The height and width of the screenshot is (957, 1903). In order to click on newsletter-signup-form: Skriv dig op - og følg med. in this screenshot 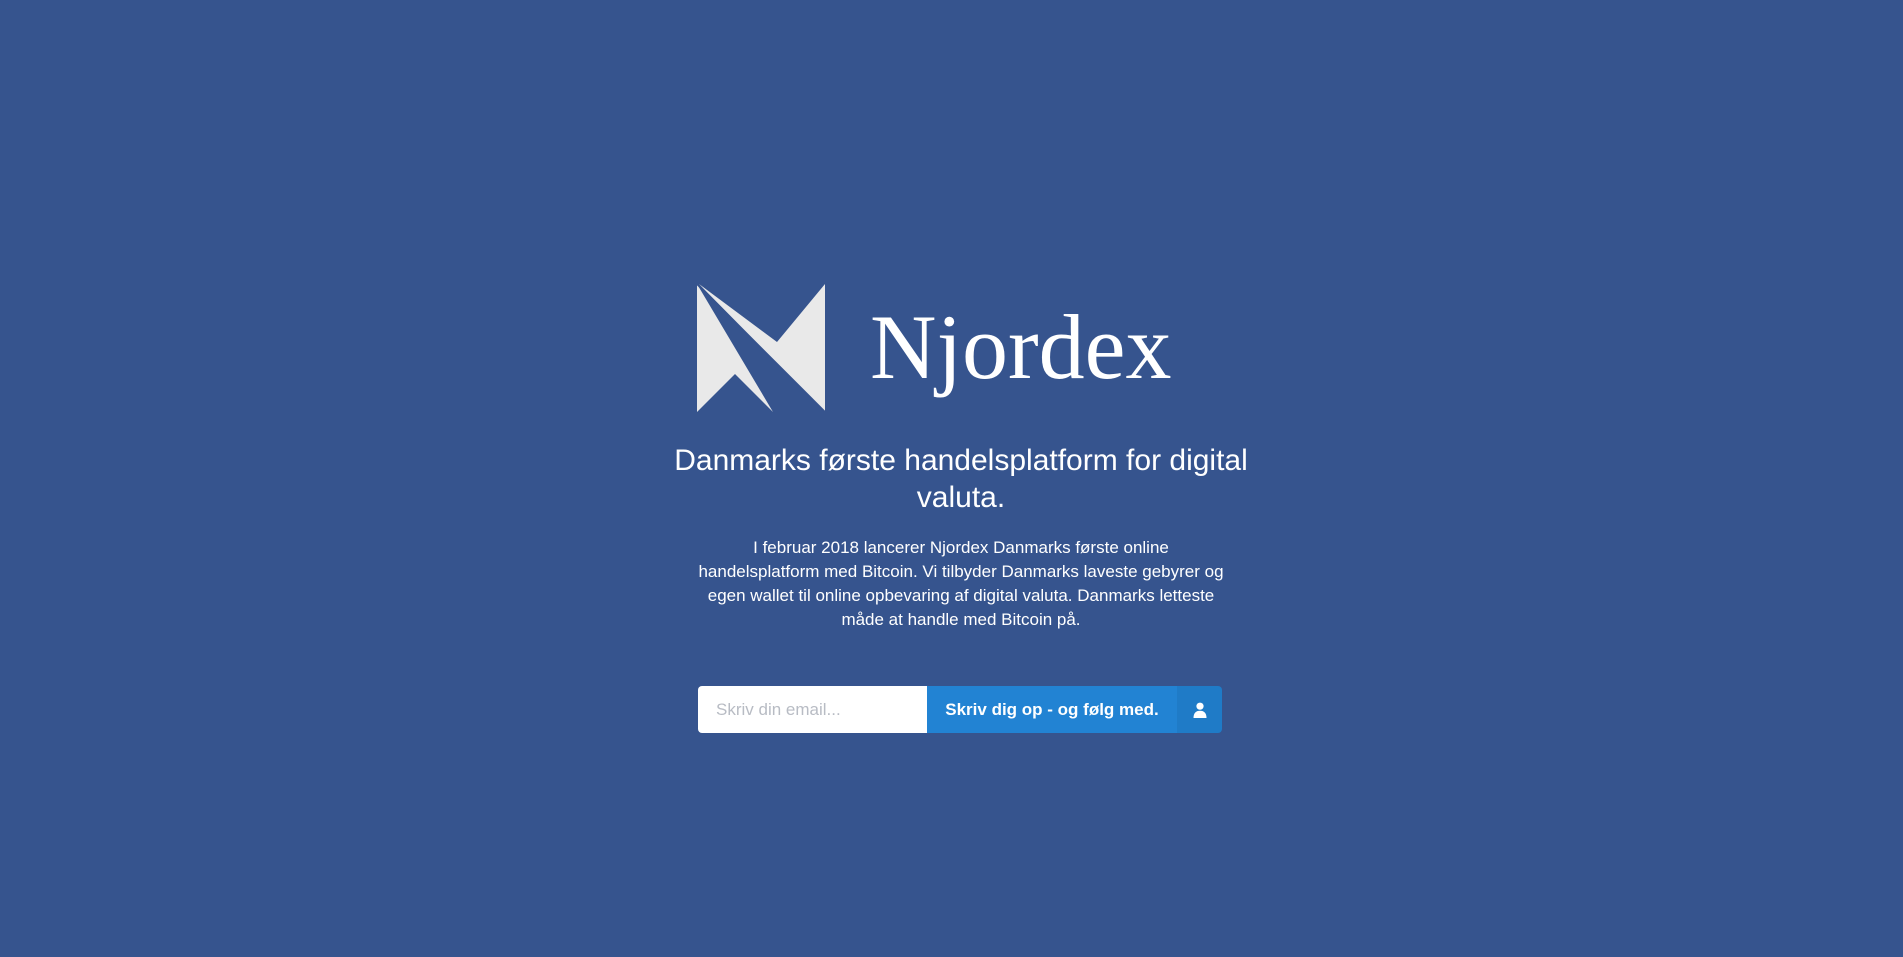, I will do `click(960, 709)`.